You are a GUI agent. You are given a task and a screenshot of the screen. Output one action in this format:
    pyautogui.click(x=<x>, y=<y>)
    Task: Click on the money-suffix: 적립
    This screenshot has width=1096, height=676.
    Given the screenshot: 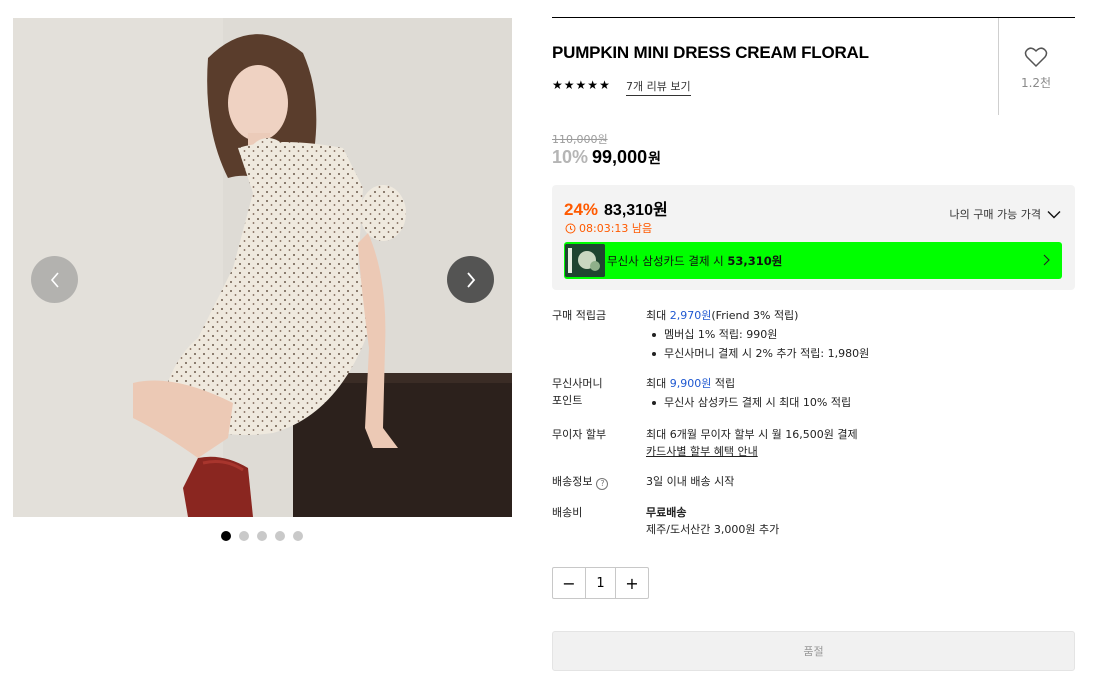 What is the action you would take?
    pyautogui.click(x=723, y=383)
    